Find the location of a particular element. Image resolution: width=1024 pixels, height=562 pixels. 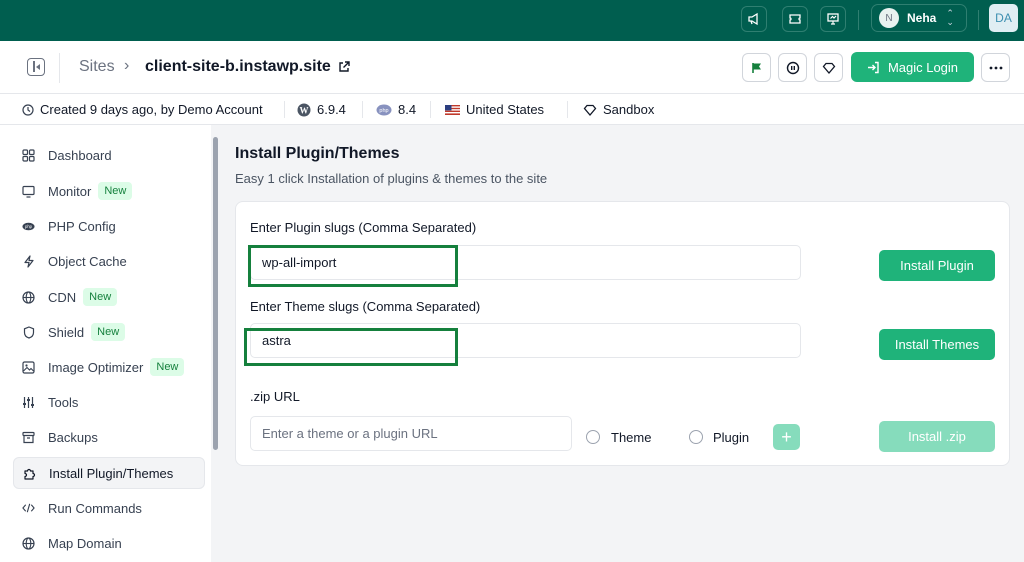

plan: Sandbox is located at coordinates (618, 109).